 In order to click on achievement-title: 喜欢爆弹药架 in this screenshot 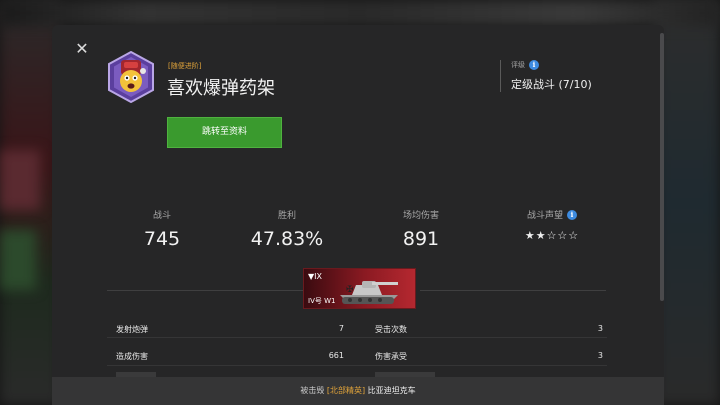, I will do `click(221, 88)`.